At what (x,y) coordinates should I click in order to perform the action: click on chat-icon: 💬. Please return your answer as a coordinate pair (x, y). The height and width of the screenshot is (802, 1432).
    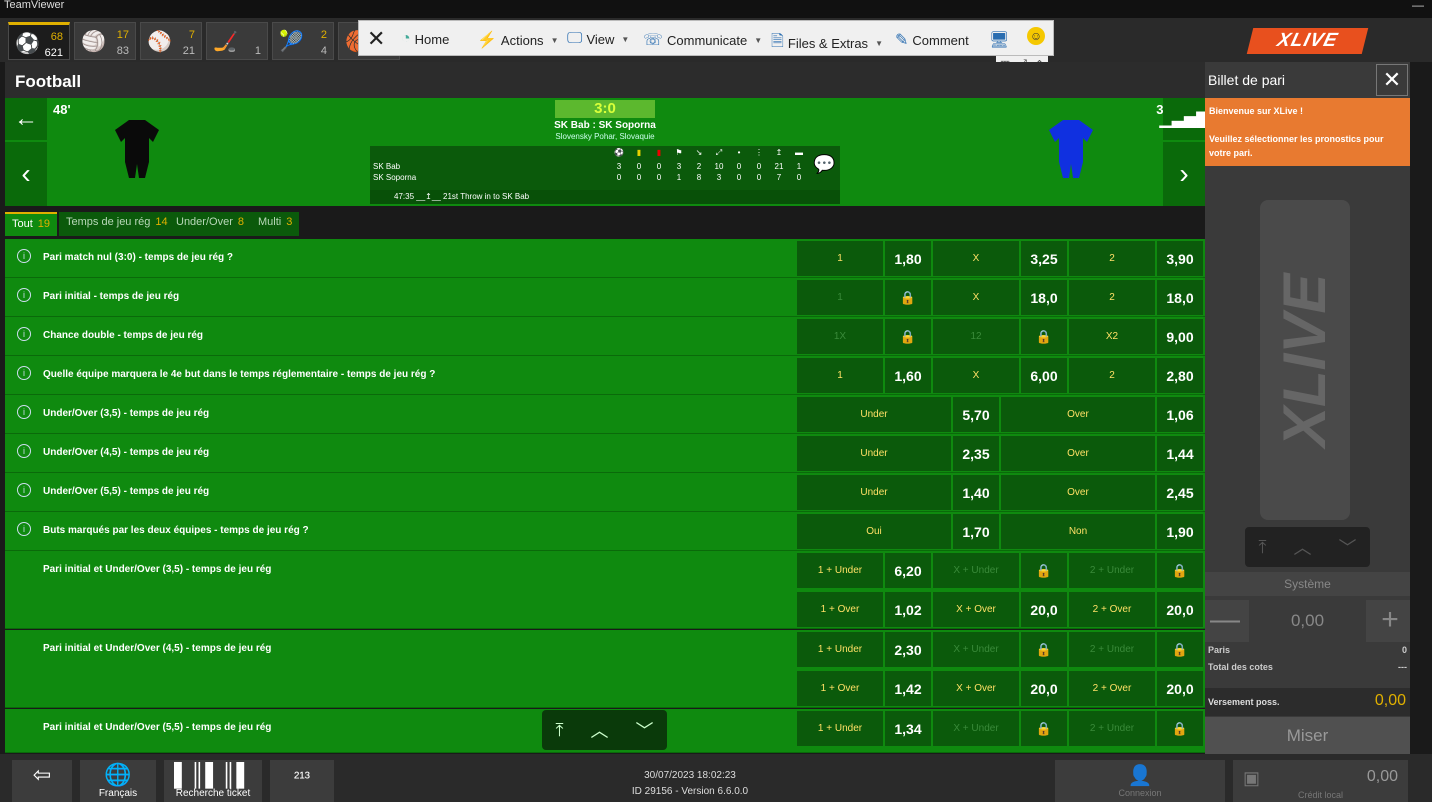
    Looking at the image, I should click on (824, 164).